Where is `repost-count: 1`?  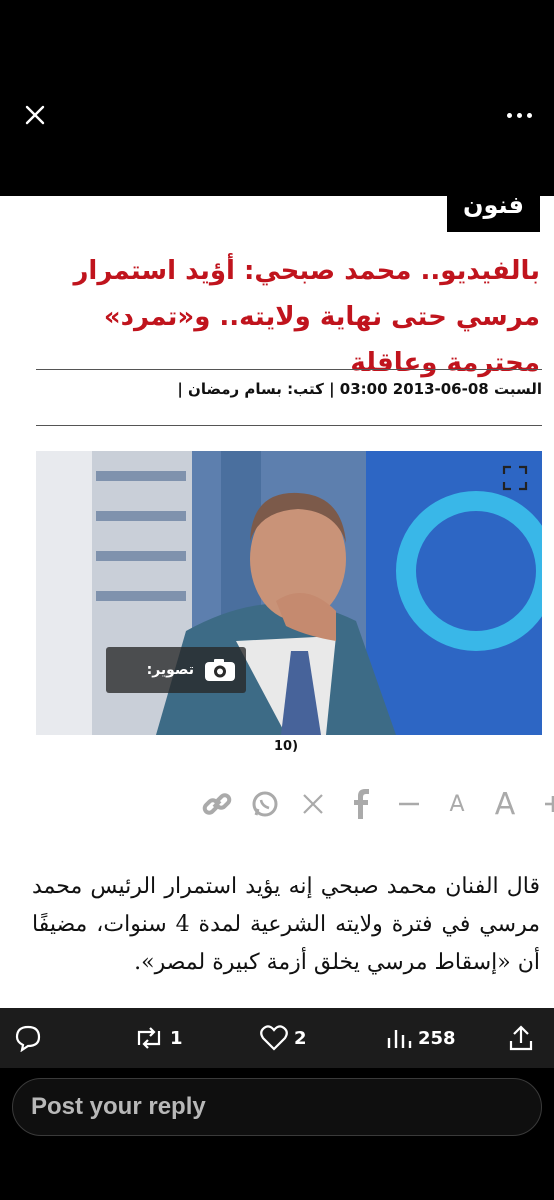
repost-count: 1 is located at coordinates (176, 1038).